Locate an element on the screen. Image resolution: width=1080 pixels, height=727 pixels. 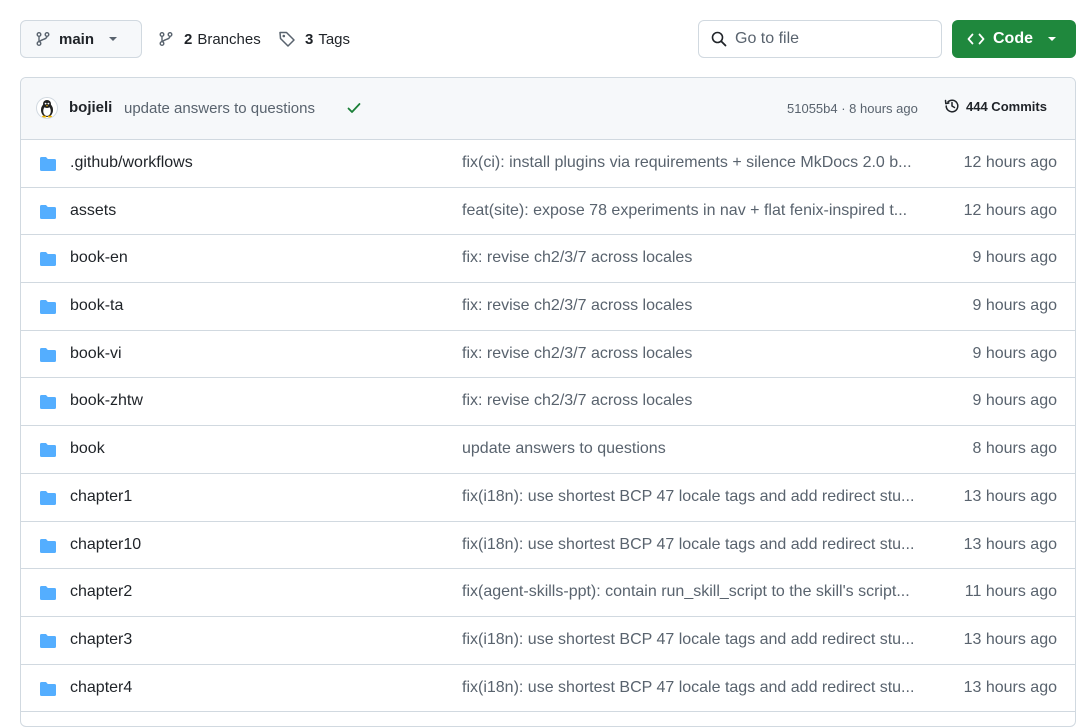
file-commit-age: 8 hours ago is located at coordinates (1014, 449).